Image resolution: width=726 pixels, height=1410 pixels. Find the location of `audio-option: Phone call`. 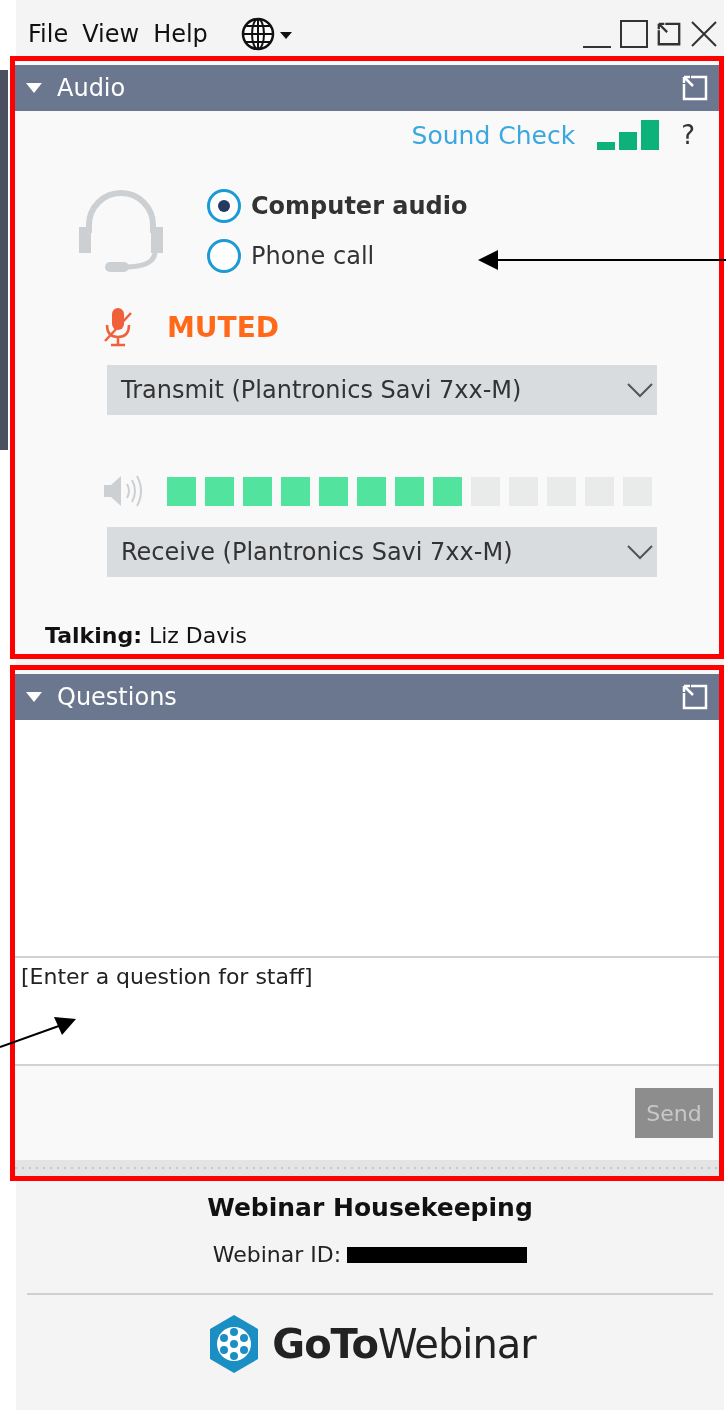

audio-option: Phone call is located at coordinates (337, 256).